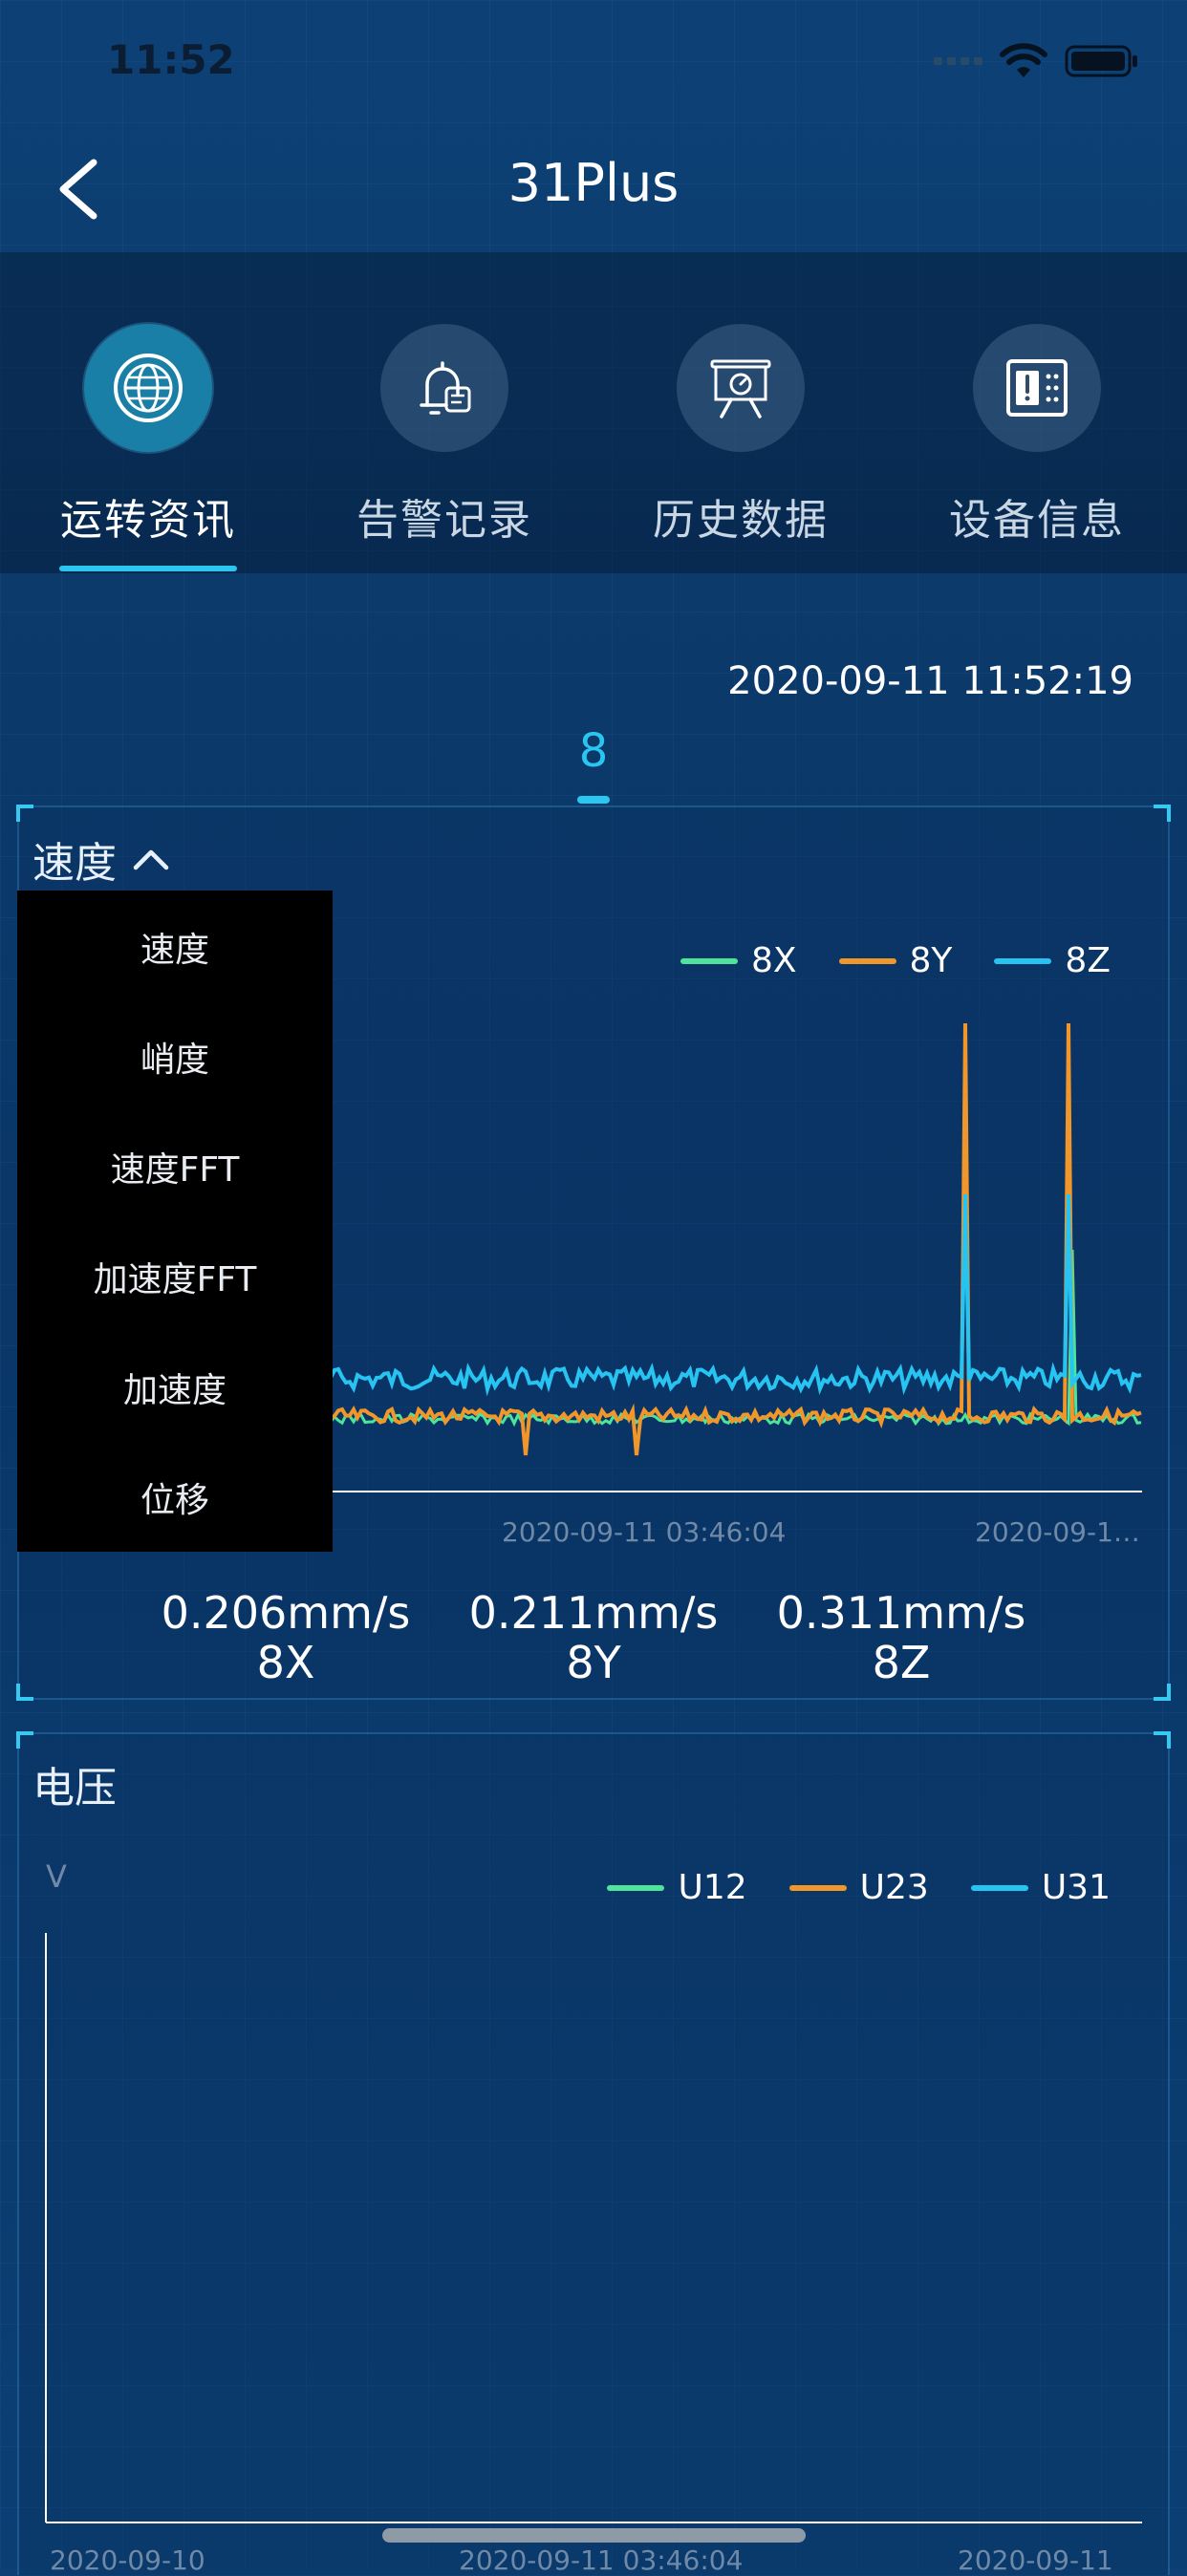 This screenshot has height=2576, width=1187. I want to click on value-8x: 0.206mm/s 8X, so click(286, 1637).